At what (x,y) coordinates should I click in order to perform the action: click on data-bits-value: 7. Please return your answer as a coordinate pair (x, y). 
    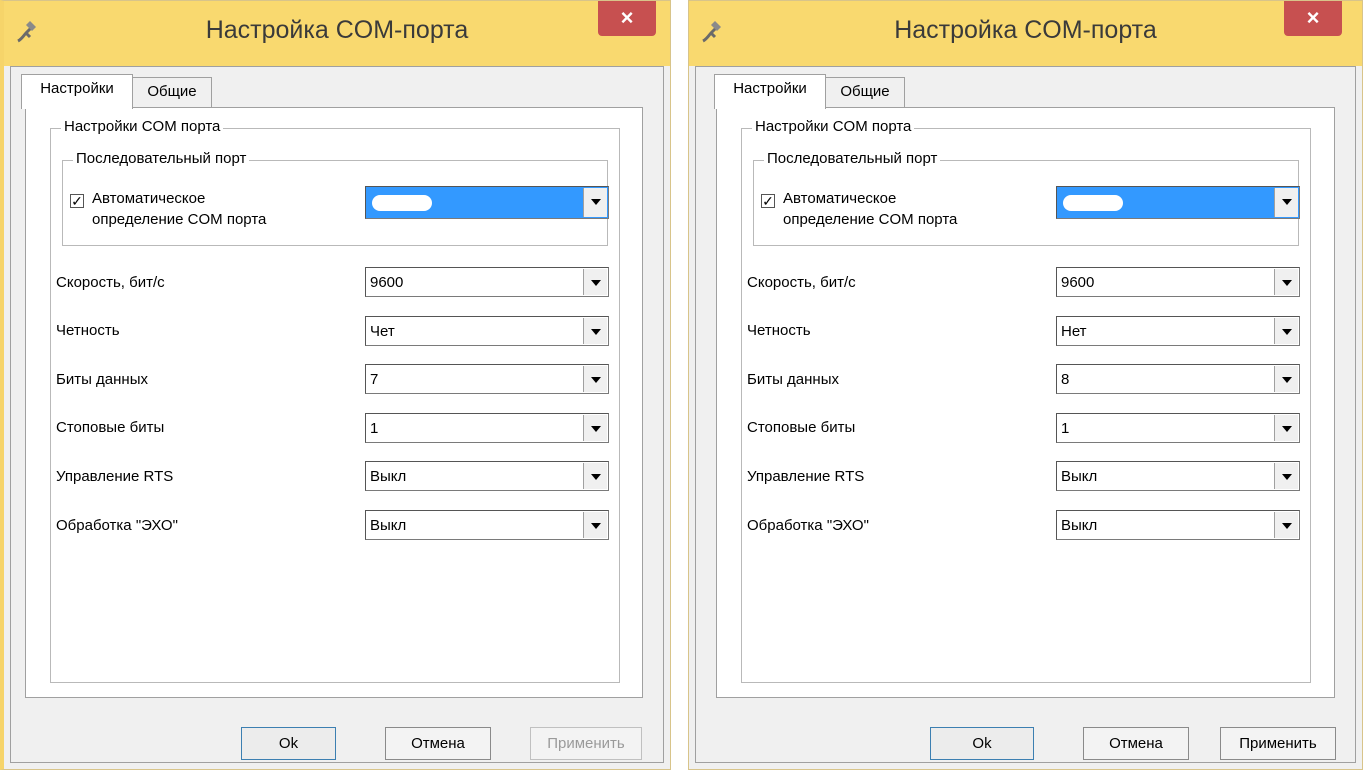
    Looking at the image, I should click on (374, 379).